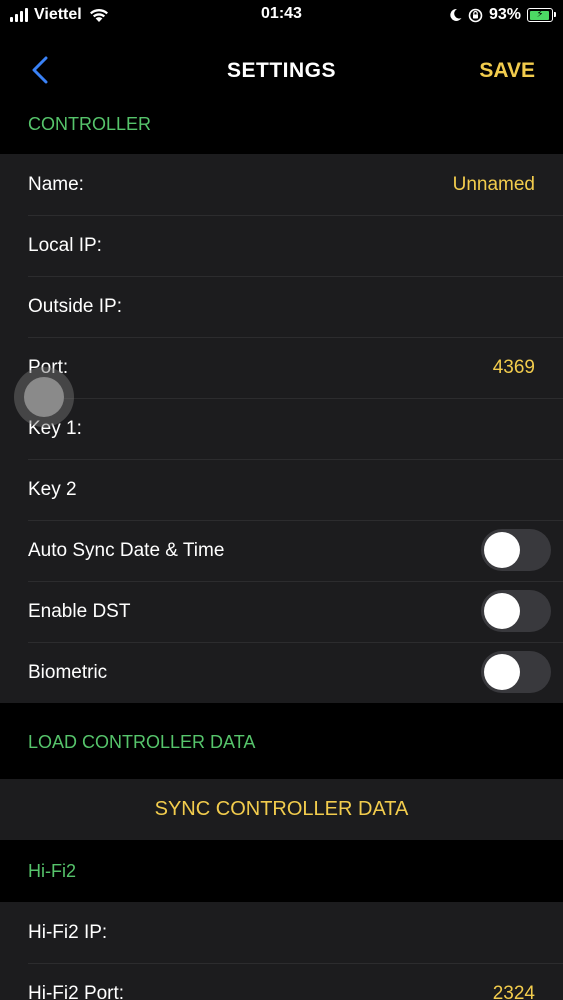 This screenshot has height=1000, width=563. Describe the element at coordinates (48, 367) in the screenshot. I see `row-label: Port:` at that location.